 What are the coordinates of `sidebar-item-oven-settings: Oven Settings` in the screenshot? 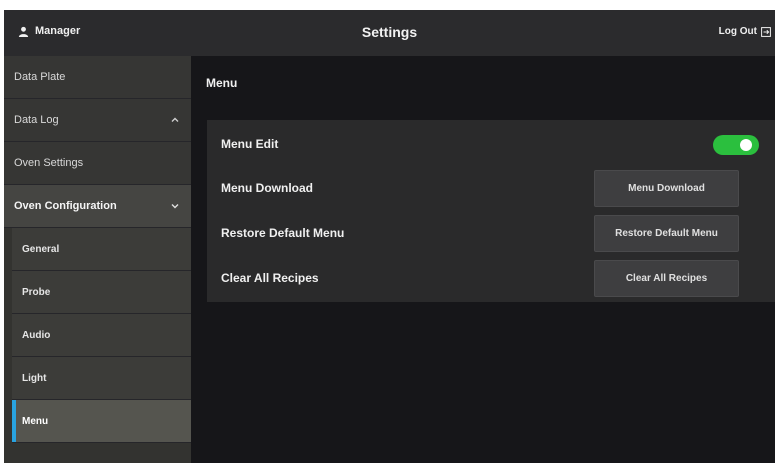 It's located at (97, 163).